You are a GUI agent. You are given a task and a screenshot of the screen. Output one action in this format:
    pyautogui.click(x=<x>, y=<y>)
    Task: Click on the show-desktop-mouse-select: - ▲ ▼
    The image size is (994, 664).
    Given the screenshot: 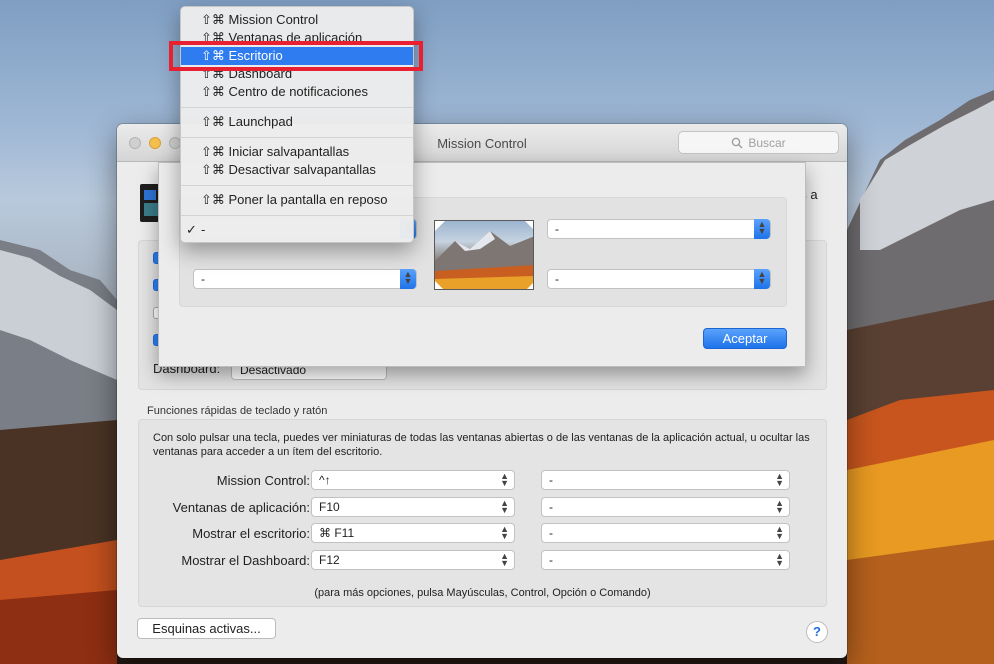 What is the action you would take?
    pyautogui.click(x=665, y=533)
    